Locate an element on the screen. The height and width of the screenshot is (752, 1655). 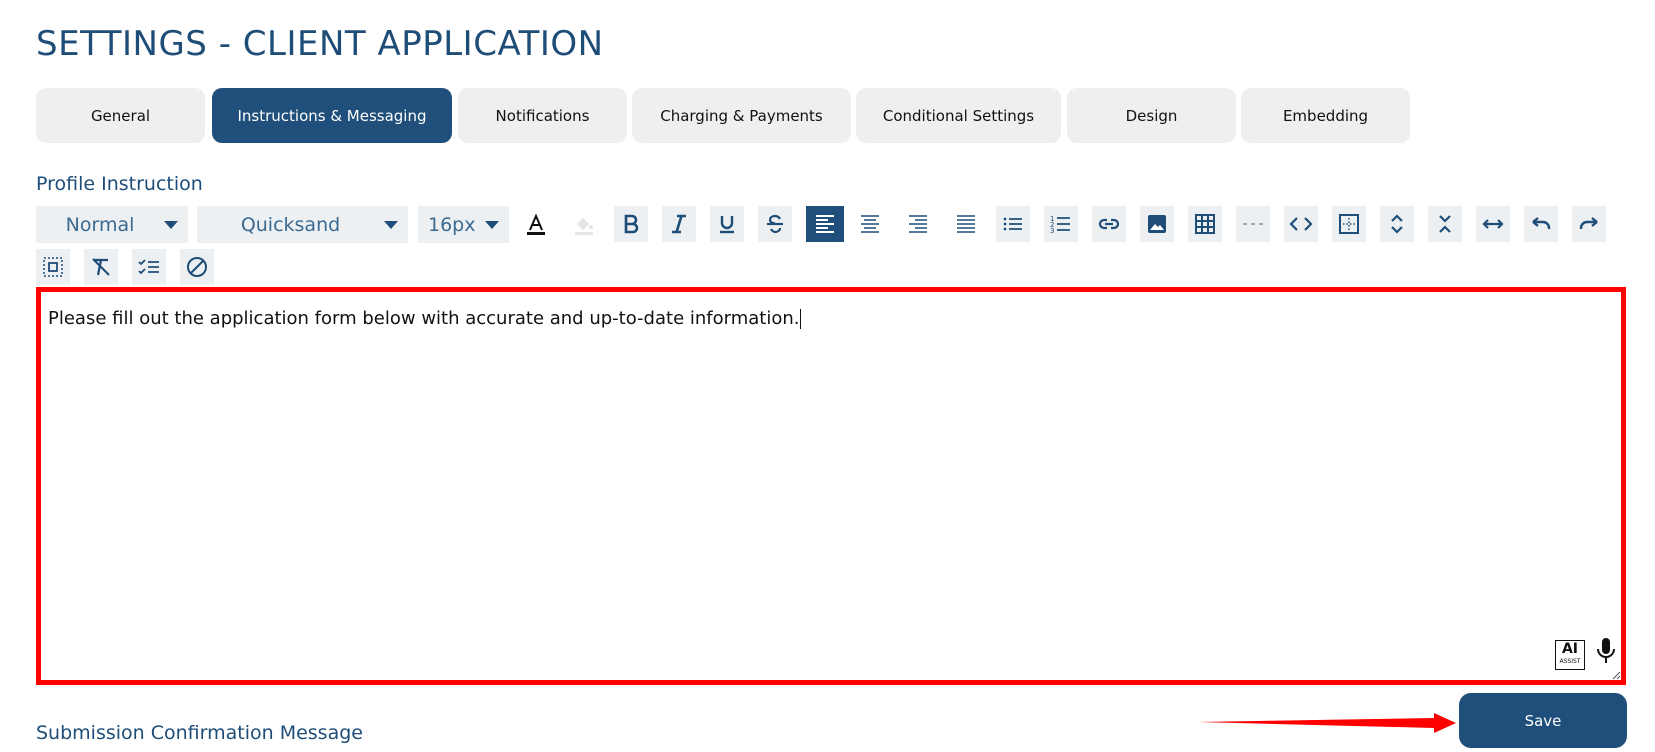
align-justify-icon is located at coordinates (966, 224).